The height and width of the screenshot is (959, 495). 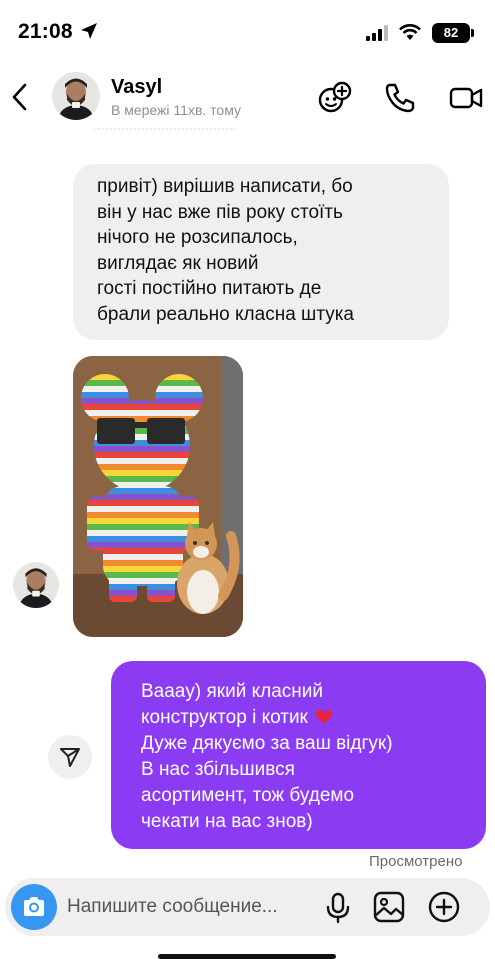 I want to click on message-line: В нас збільшився, so click(x=218, y=769).